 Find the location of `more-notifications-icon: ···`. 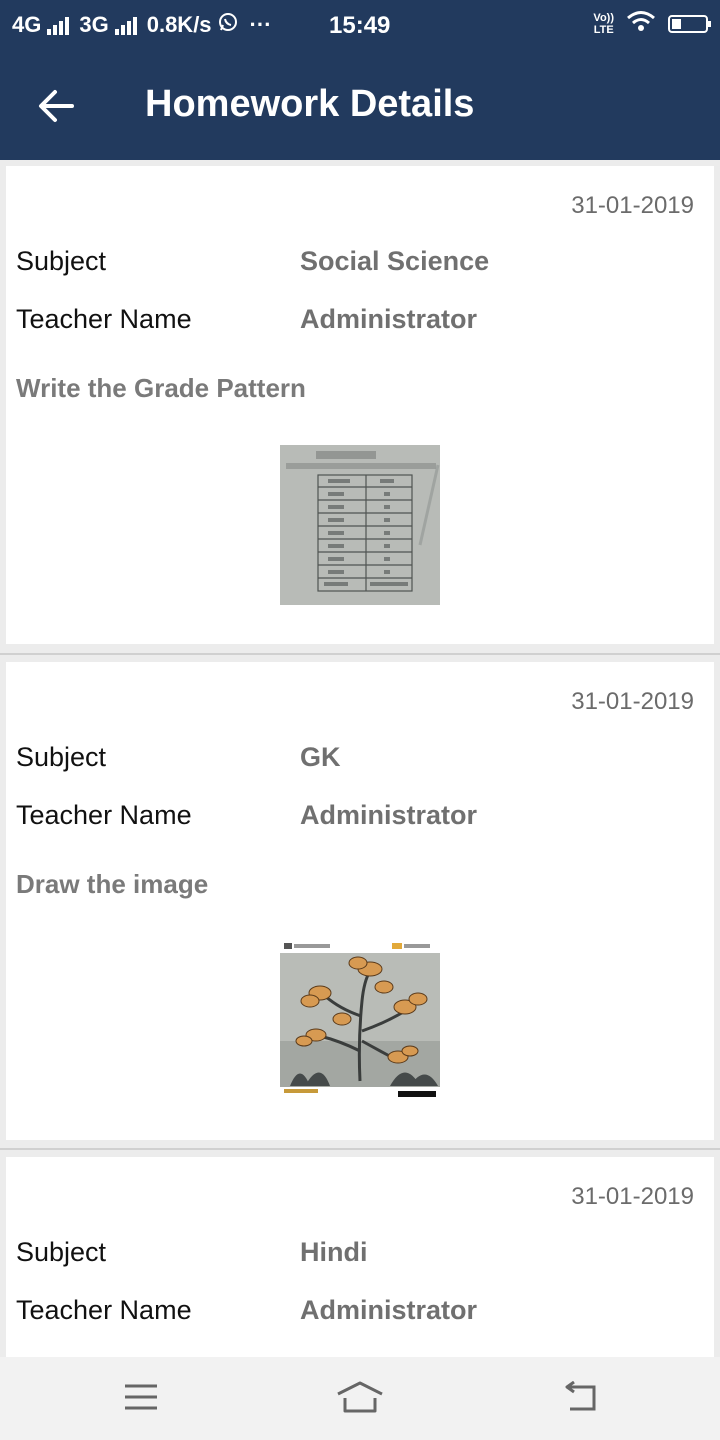

more-notifications-icon: ··· is located at coordinates (260, 24).